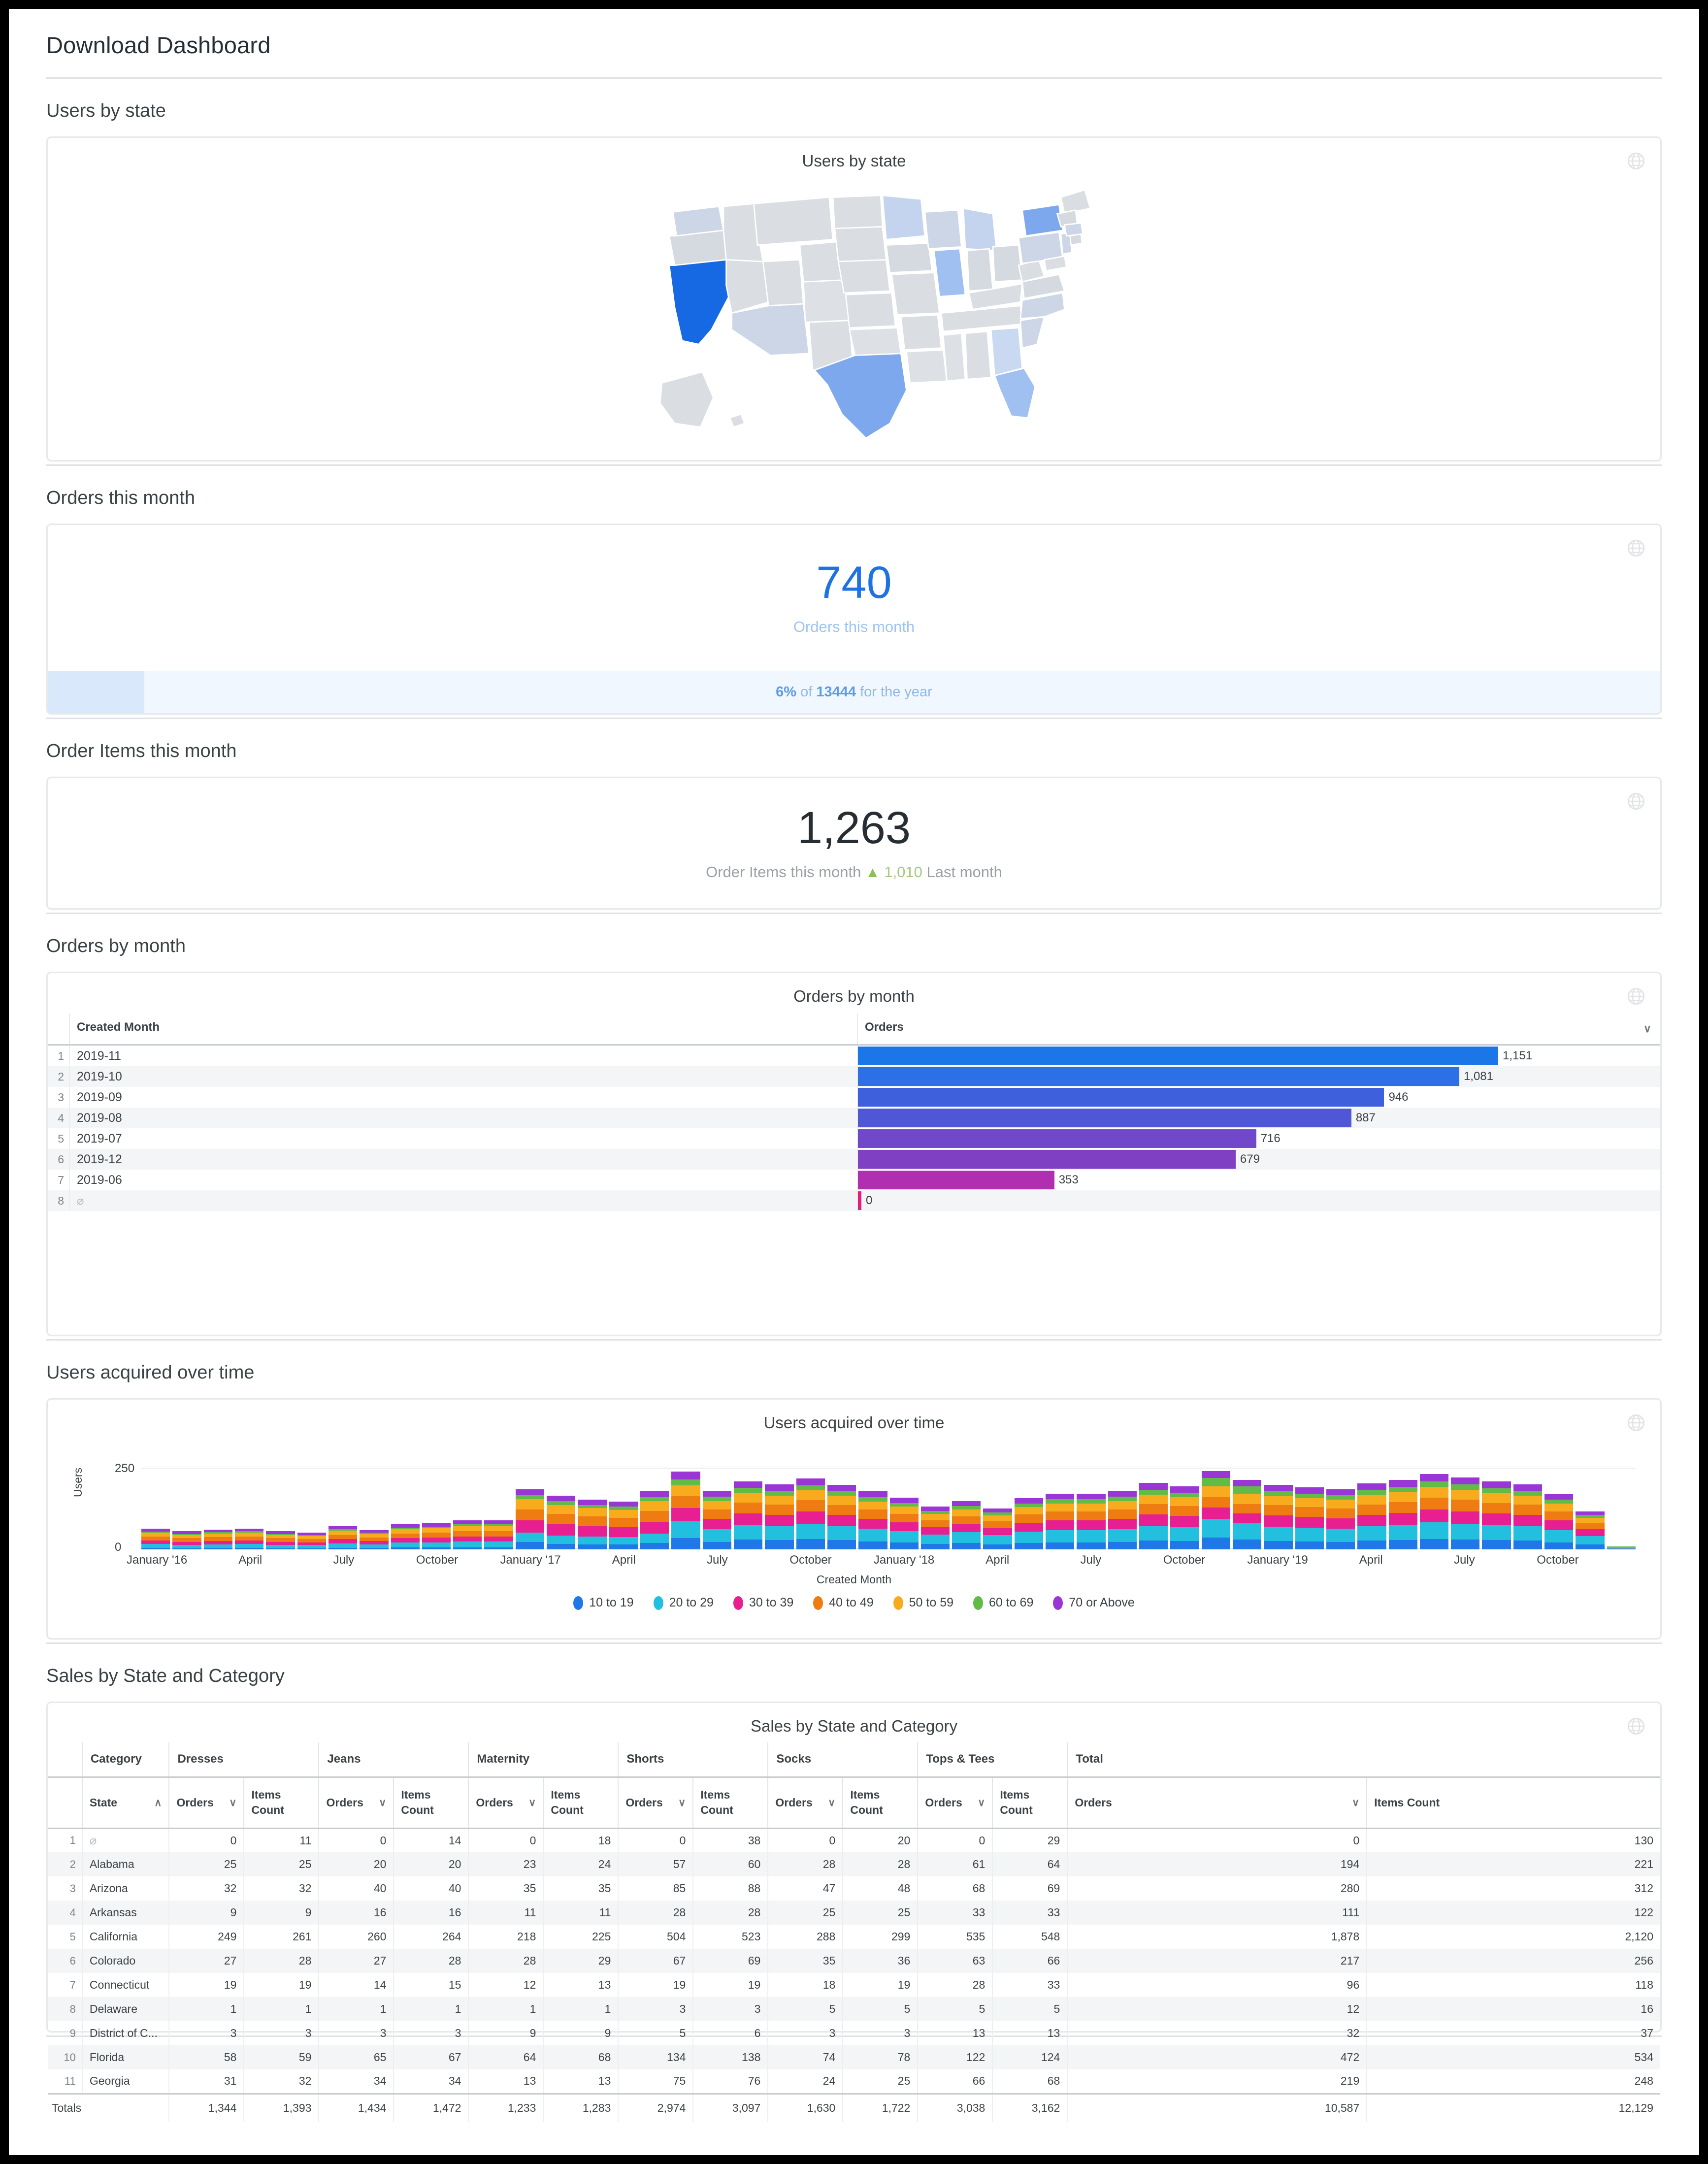 Image resolution: width=1708 pixels, height=2164 pixels. I want to click on table-row: 5 2019-07 716, so click(854, 1138).